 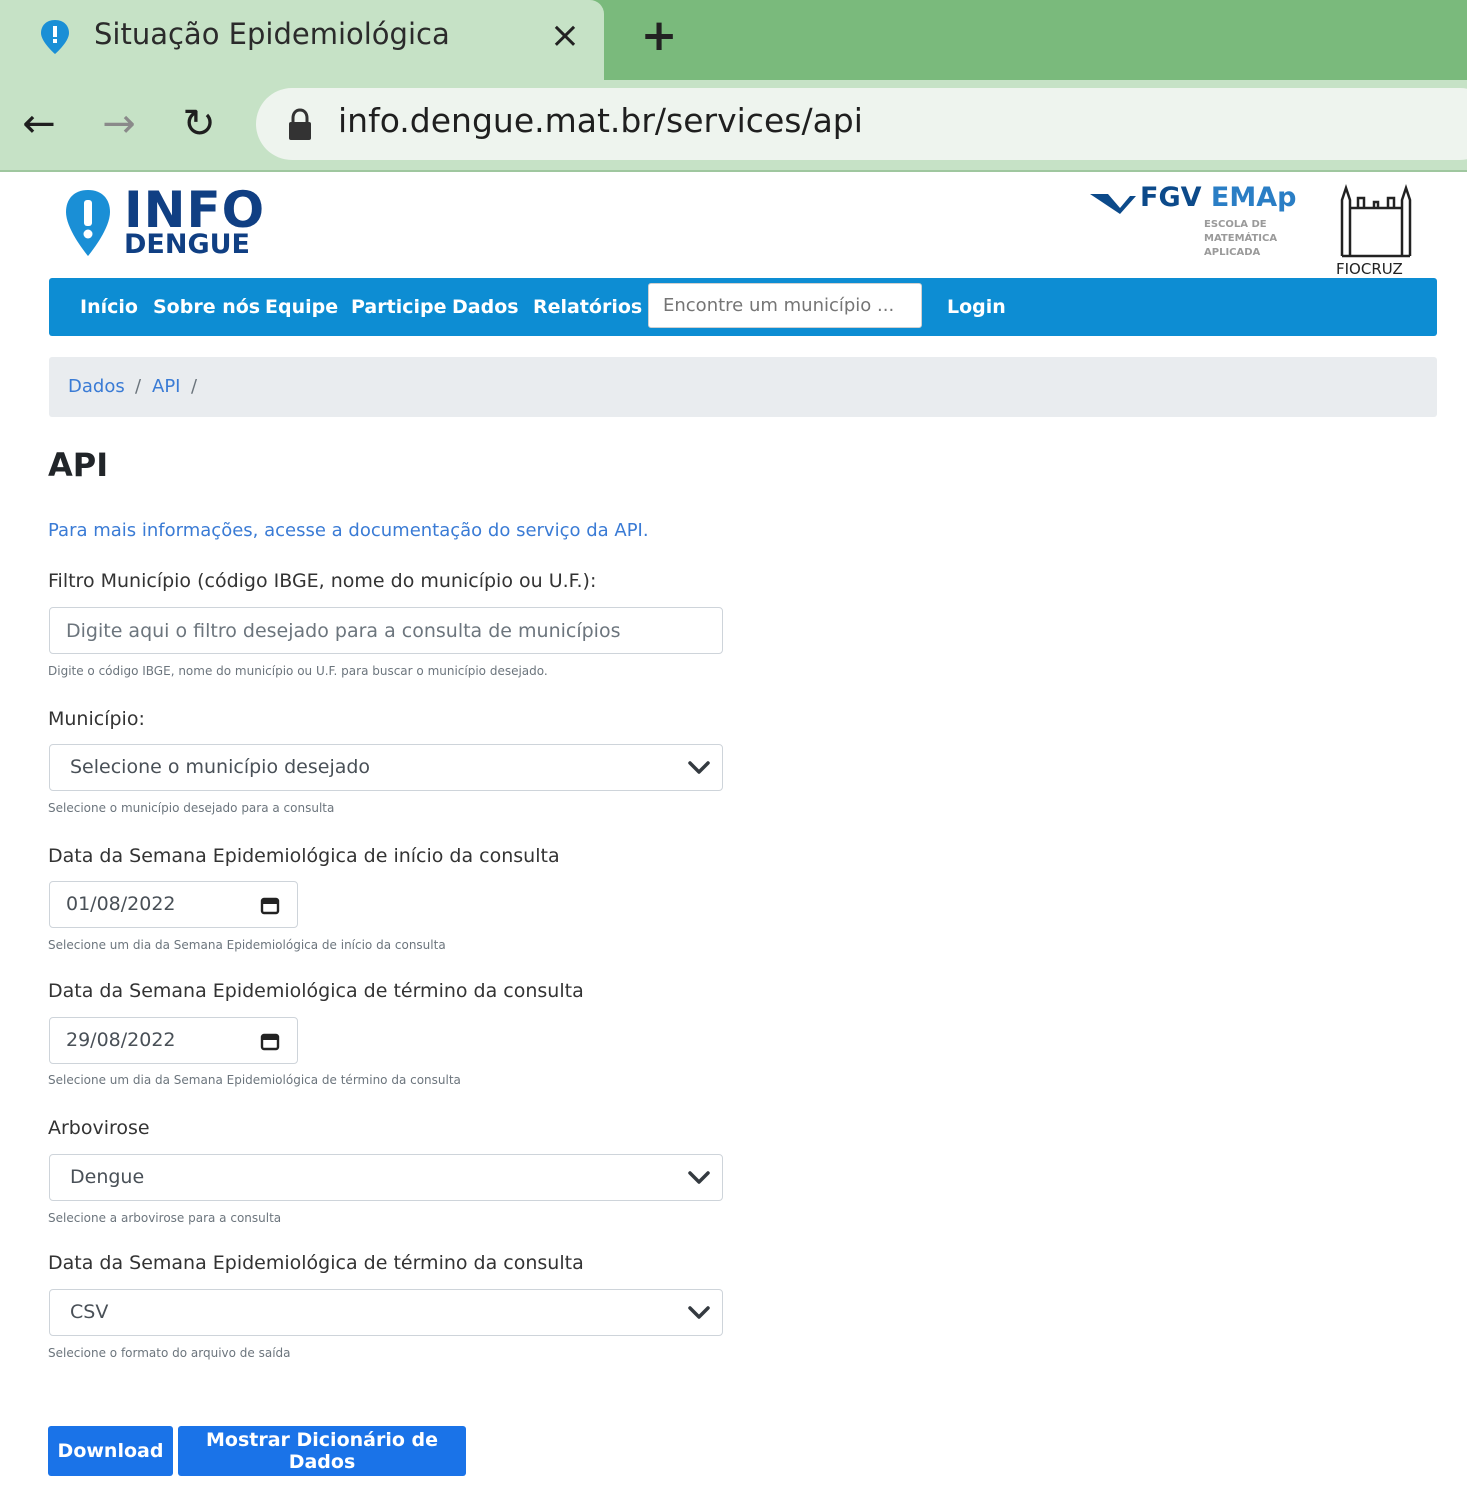 What do you see at coordinates (743, 387) in the screenshot?
I see `breadcrumb` at bounding box center [743, 387].